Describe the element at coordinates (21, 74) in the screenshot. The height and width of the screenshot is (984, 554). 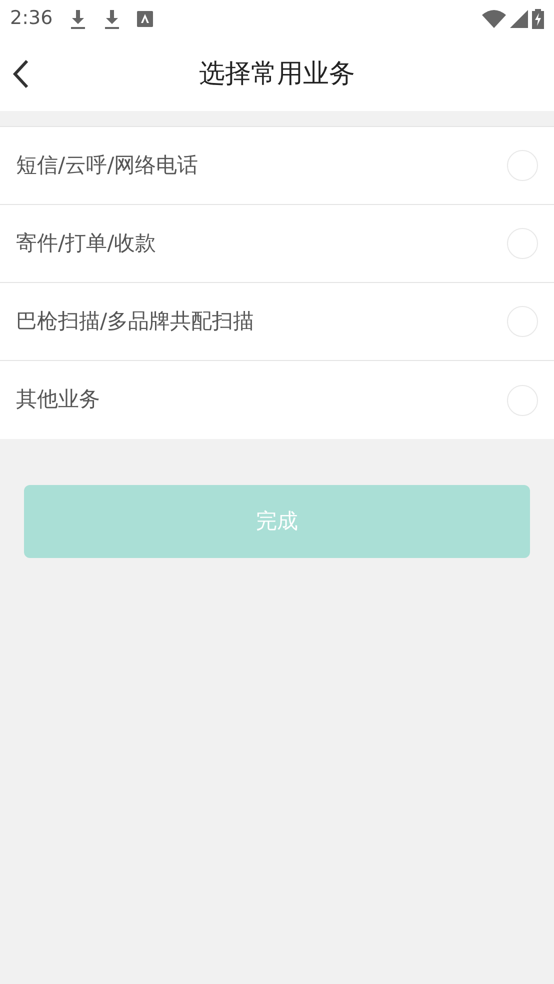
I see `back-icon` at that location.